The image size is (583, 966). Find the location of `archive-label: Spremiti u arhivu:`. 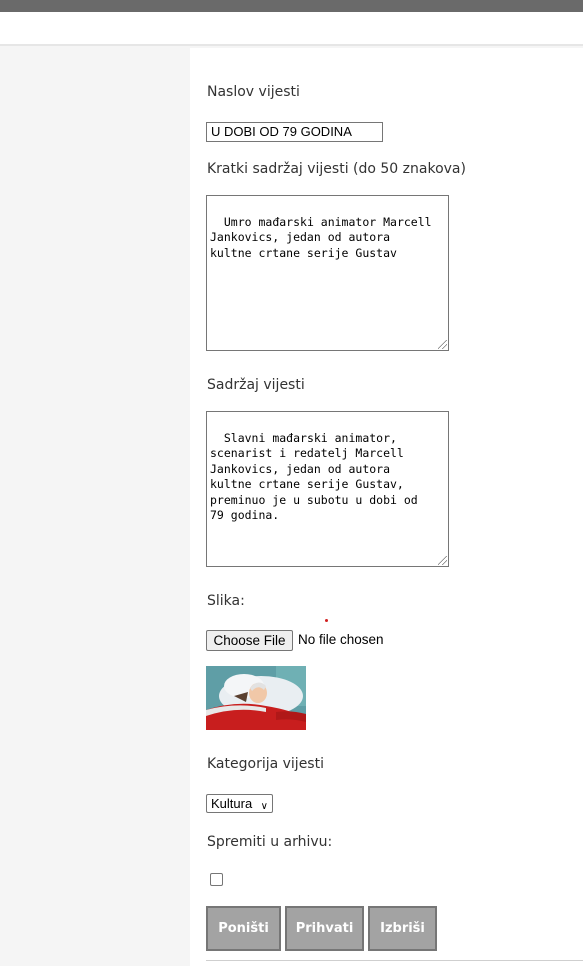

archive-label: Spremiti u arhivu: is located at coordinates (270, 842).